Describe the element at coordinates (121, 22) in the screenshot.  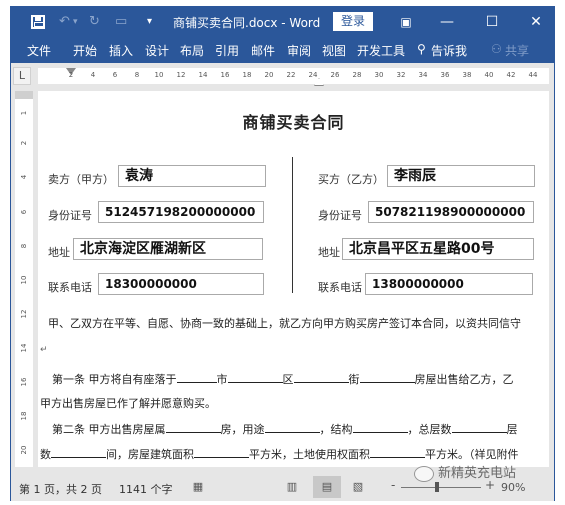
I see `touch-mode-icon: ▭` at that location.